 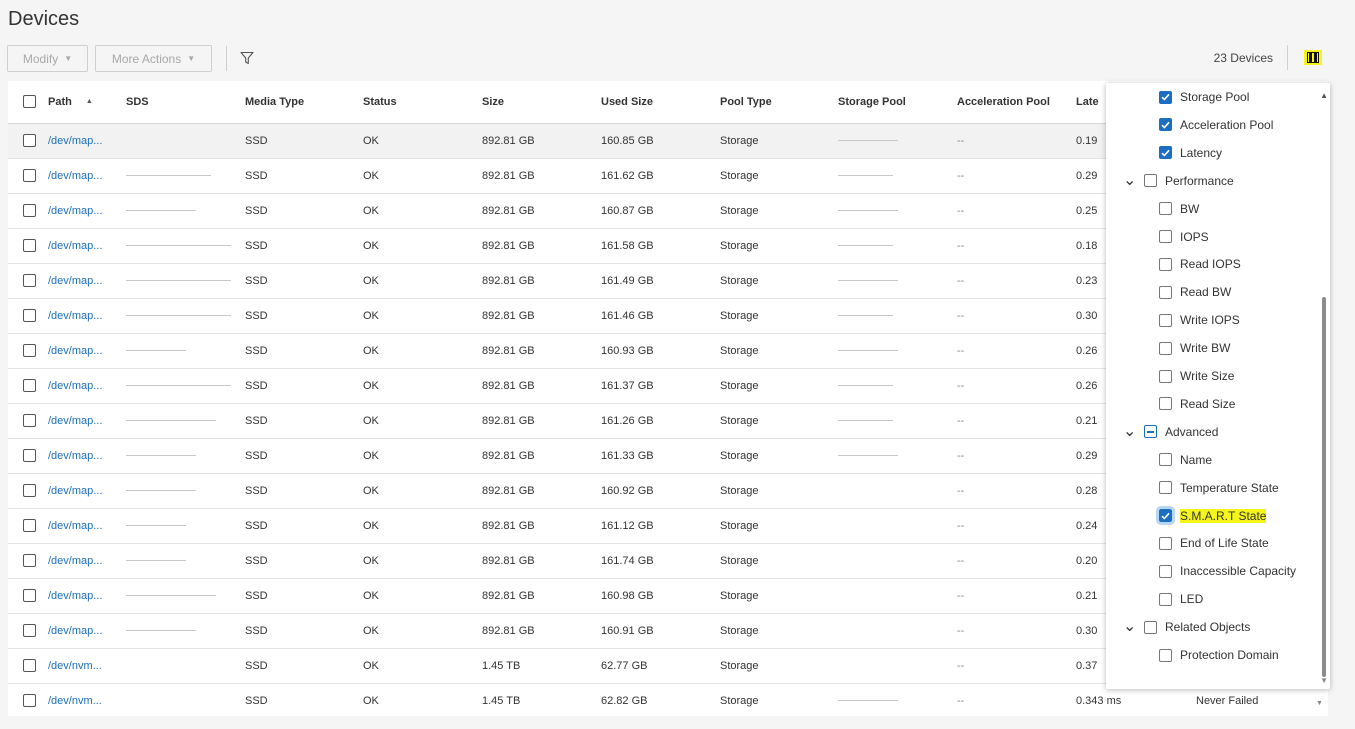 I want to click on column-option-related-objects: ⌄ Related Objects, so click(x=1186, y=627).